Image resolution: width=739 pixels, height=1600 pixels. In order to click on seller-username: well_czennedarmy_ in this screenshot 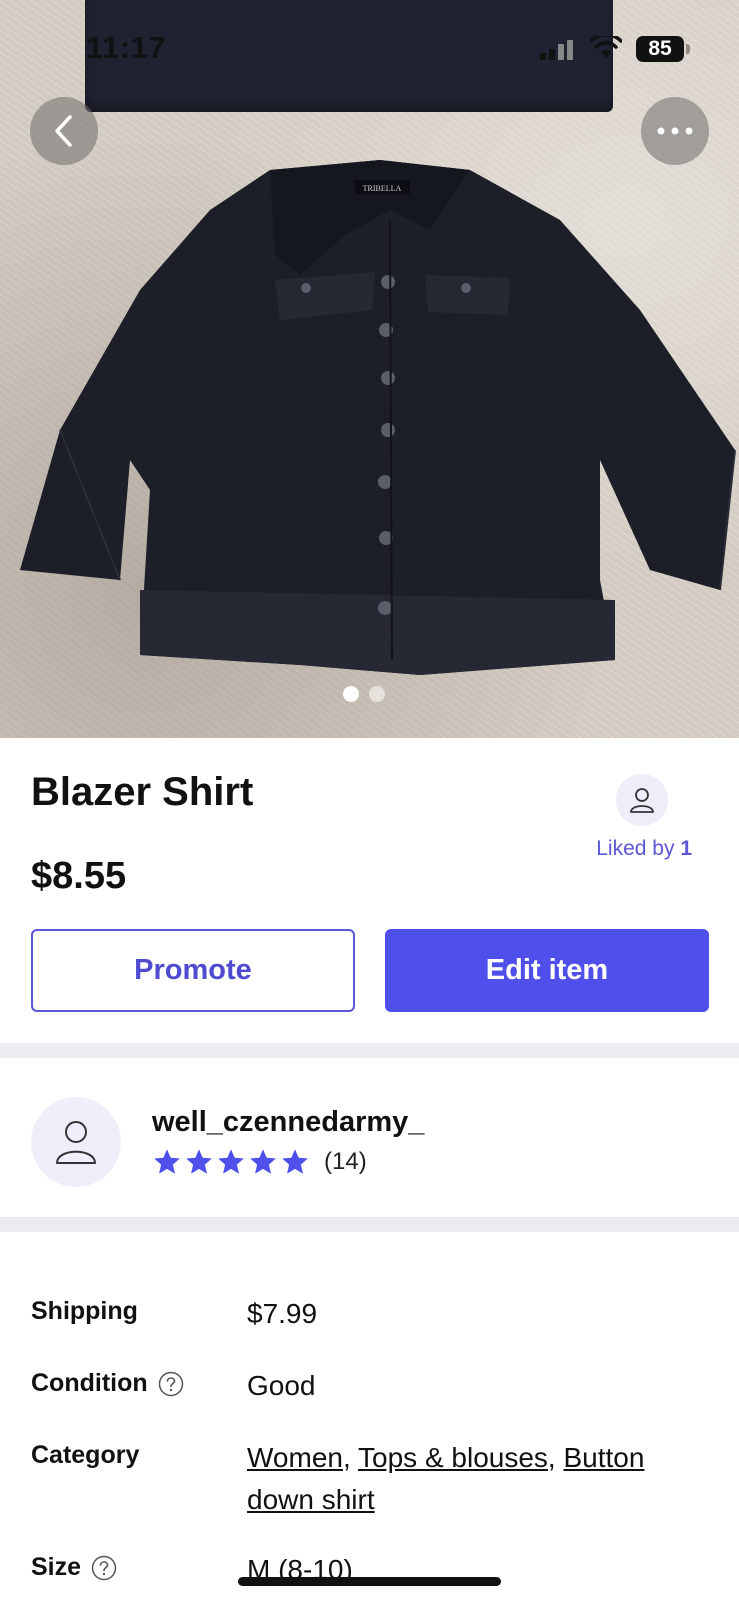, I will do `click(288, 1122)`.